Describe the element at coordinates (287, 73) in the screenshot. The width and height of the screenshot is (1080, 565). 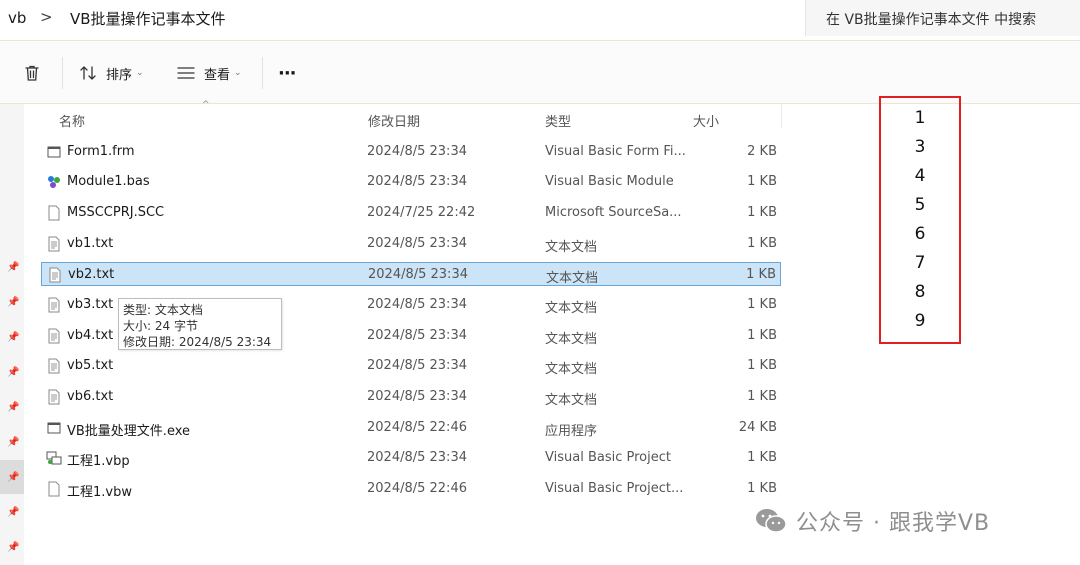
I see `more-options-button: ···` at that location.